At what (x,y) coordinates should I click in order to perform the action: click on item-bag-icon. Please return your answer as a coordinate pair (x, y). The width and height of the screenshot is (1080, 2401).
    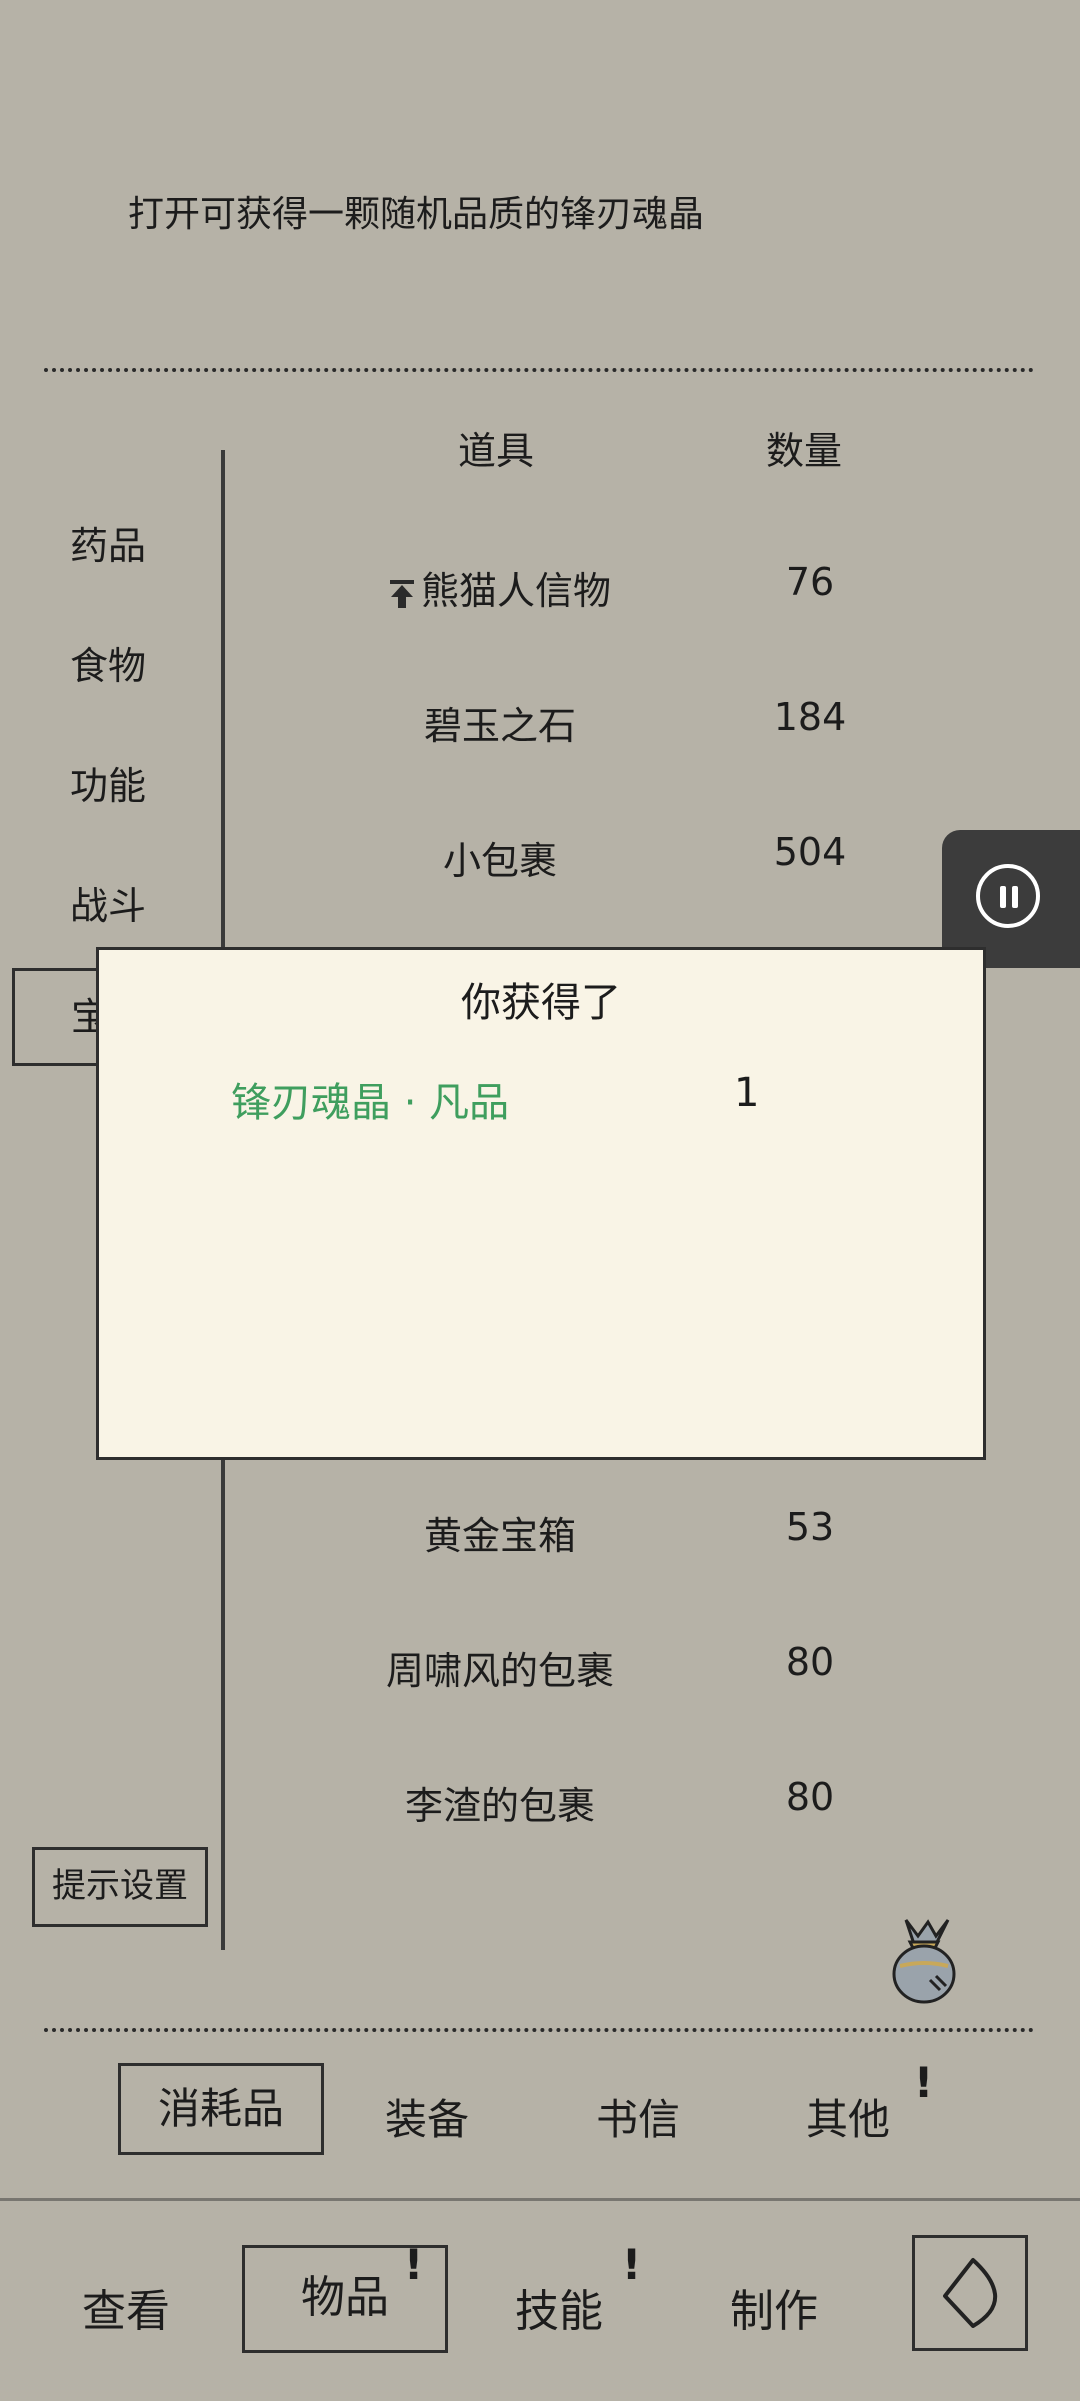
    Looking at the image, I should click on (924, 1958).